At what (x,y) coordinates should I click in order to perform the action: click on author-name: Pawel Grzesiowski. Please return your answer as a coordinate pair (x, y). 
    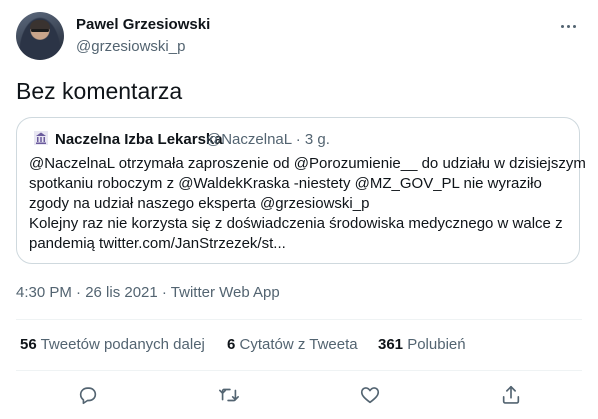
    Looking at the image, I should click on (143, 24).